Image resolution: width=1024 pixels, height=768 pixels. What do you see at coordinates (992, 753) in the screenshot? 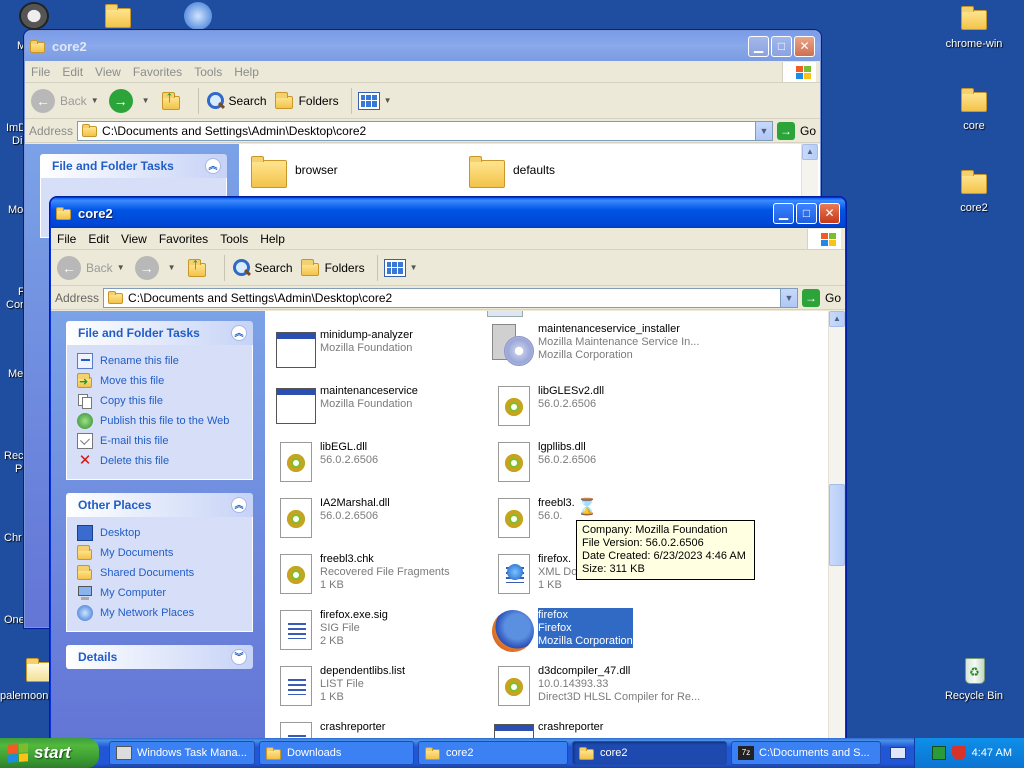
I see `clock: 4:47 AM` at bounding box center [992, 753].